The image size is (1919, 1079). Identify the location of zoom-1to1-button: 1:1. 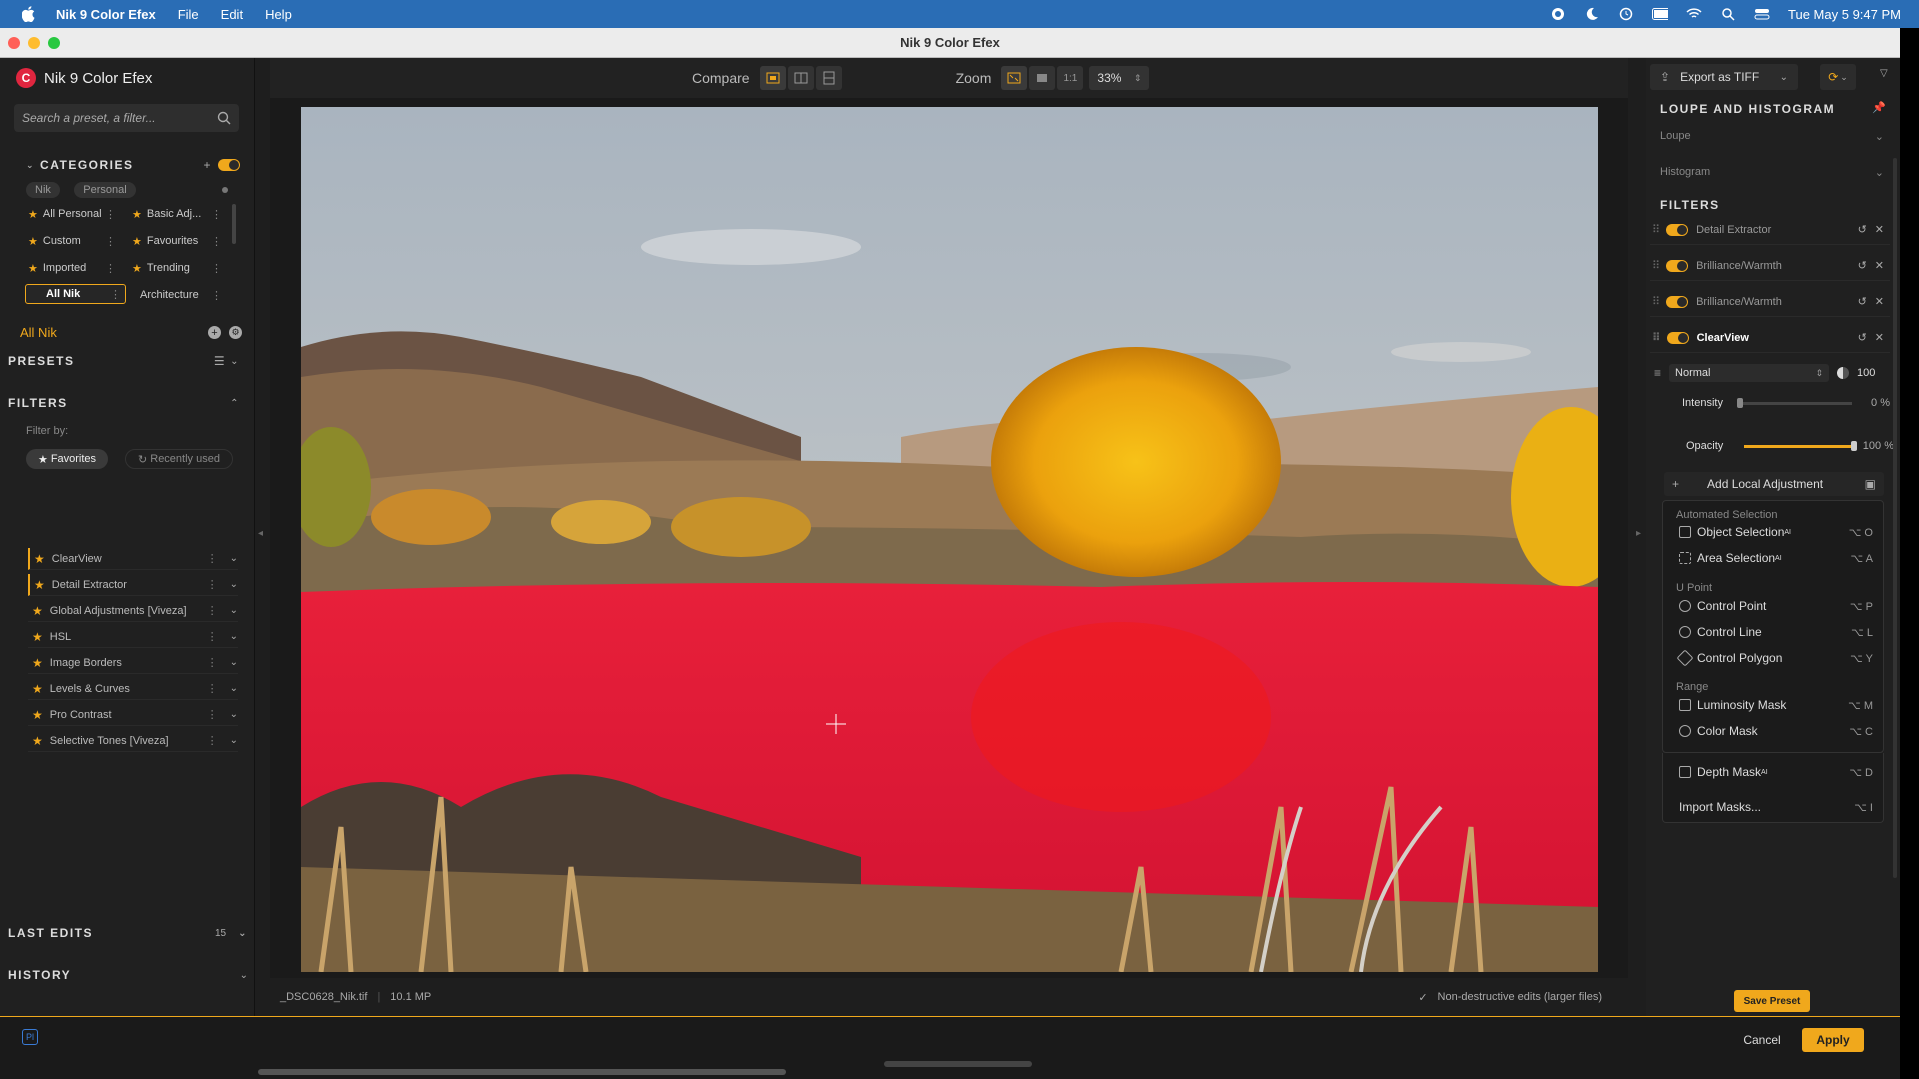
(1070, 78).